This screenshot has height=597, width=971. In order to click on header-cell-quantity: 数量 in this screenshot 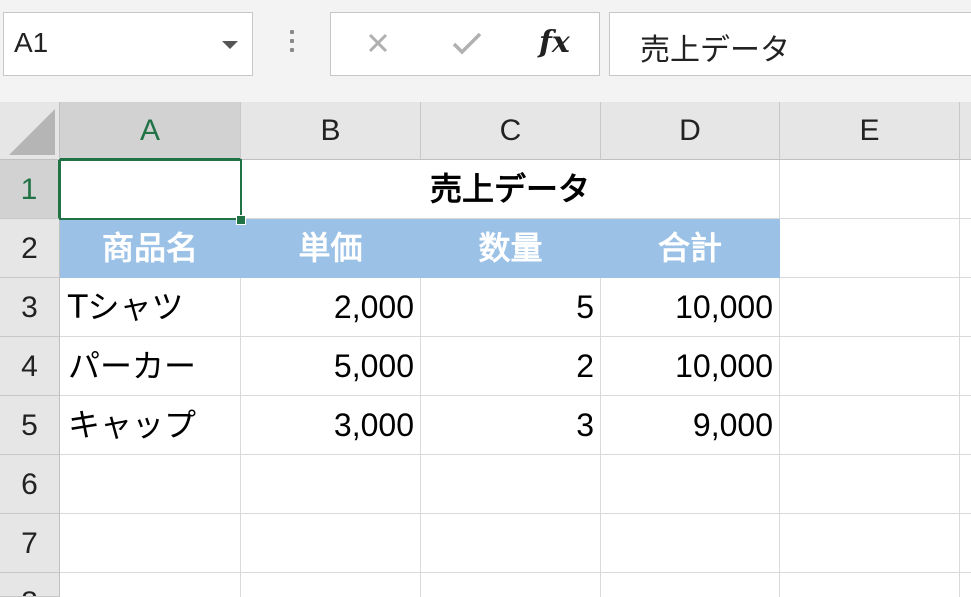, I will do `click(511, 248)`.